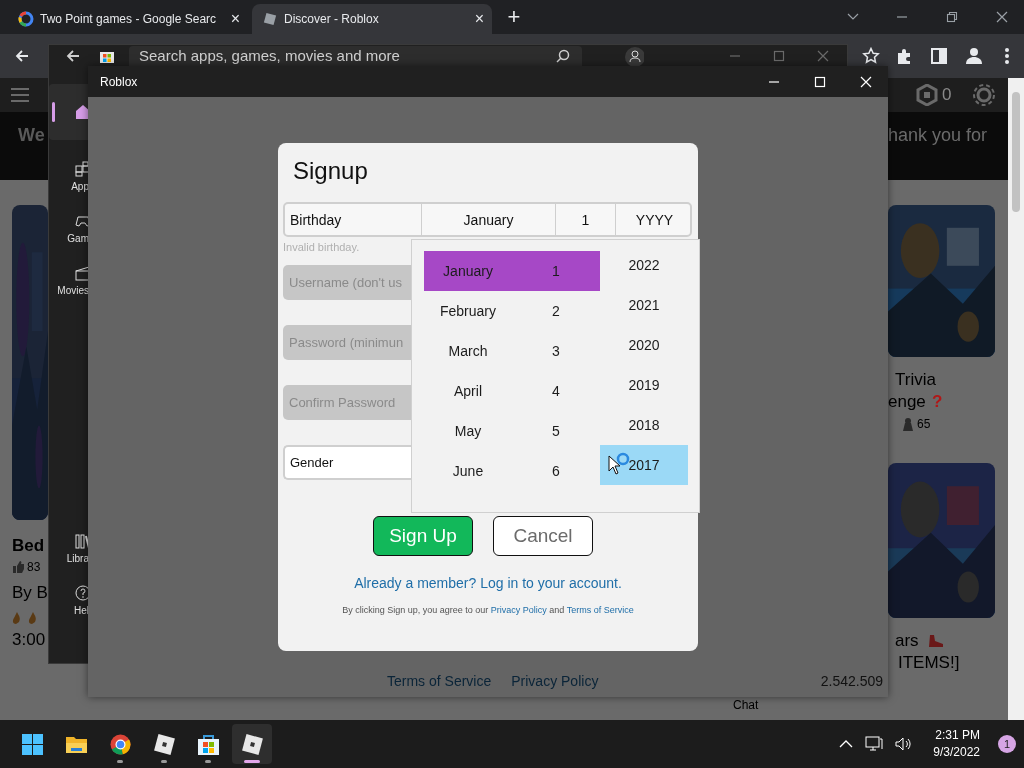  I want to click on menu-icon, so click(20, 95).